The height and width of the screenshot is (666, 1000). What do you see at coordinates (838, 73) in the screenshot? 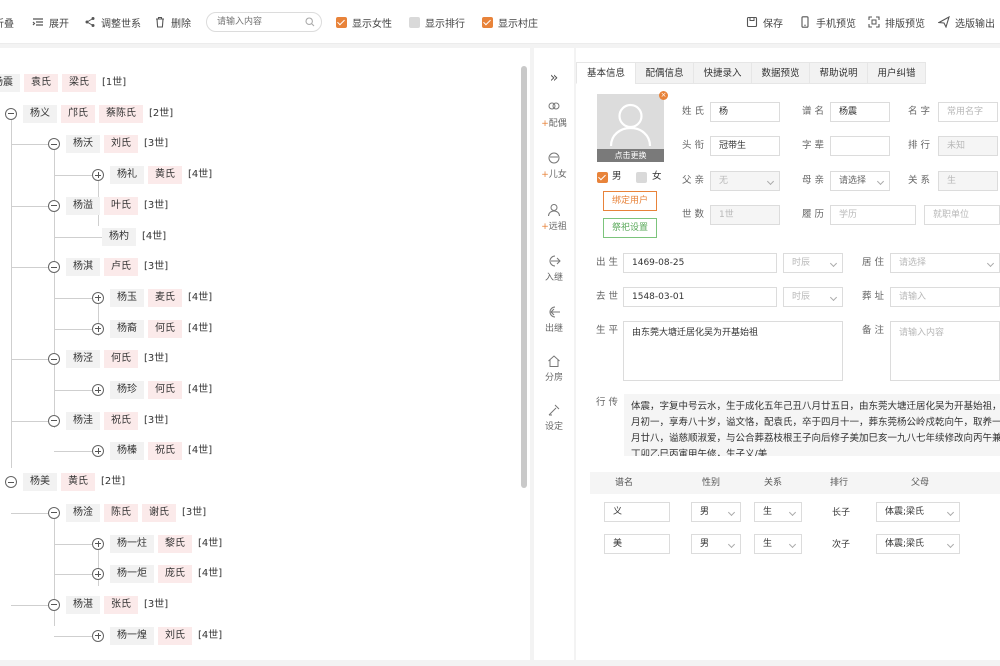
I see `tab-help: 帮助说明` at bounding box center [838, 73].